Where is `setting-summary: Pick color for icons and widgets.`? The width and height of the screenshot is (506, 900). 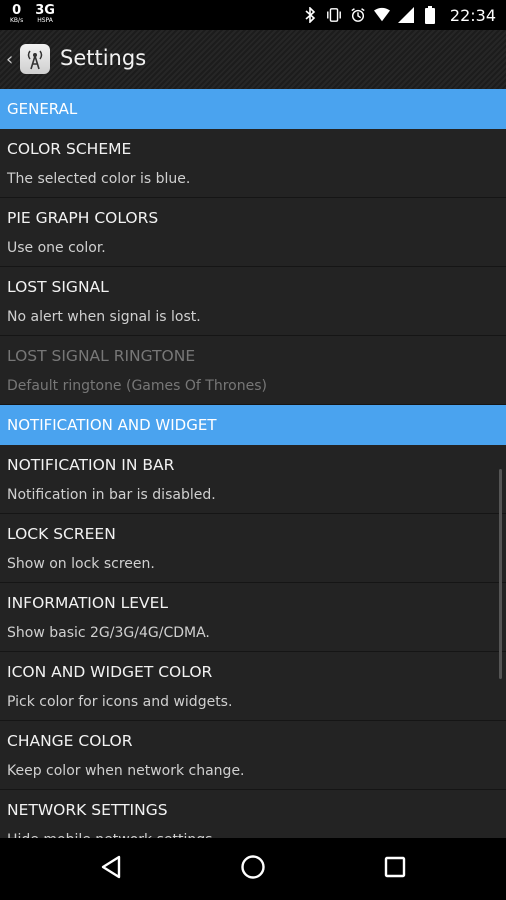 setting-summary: Pick color for icons and widgets. is located at coordinates (120, 702).